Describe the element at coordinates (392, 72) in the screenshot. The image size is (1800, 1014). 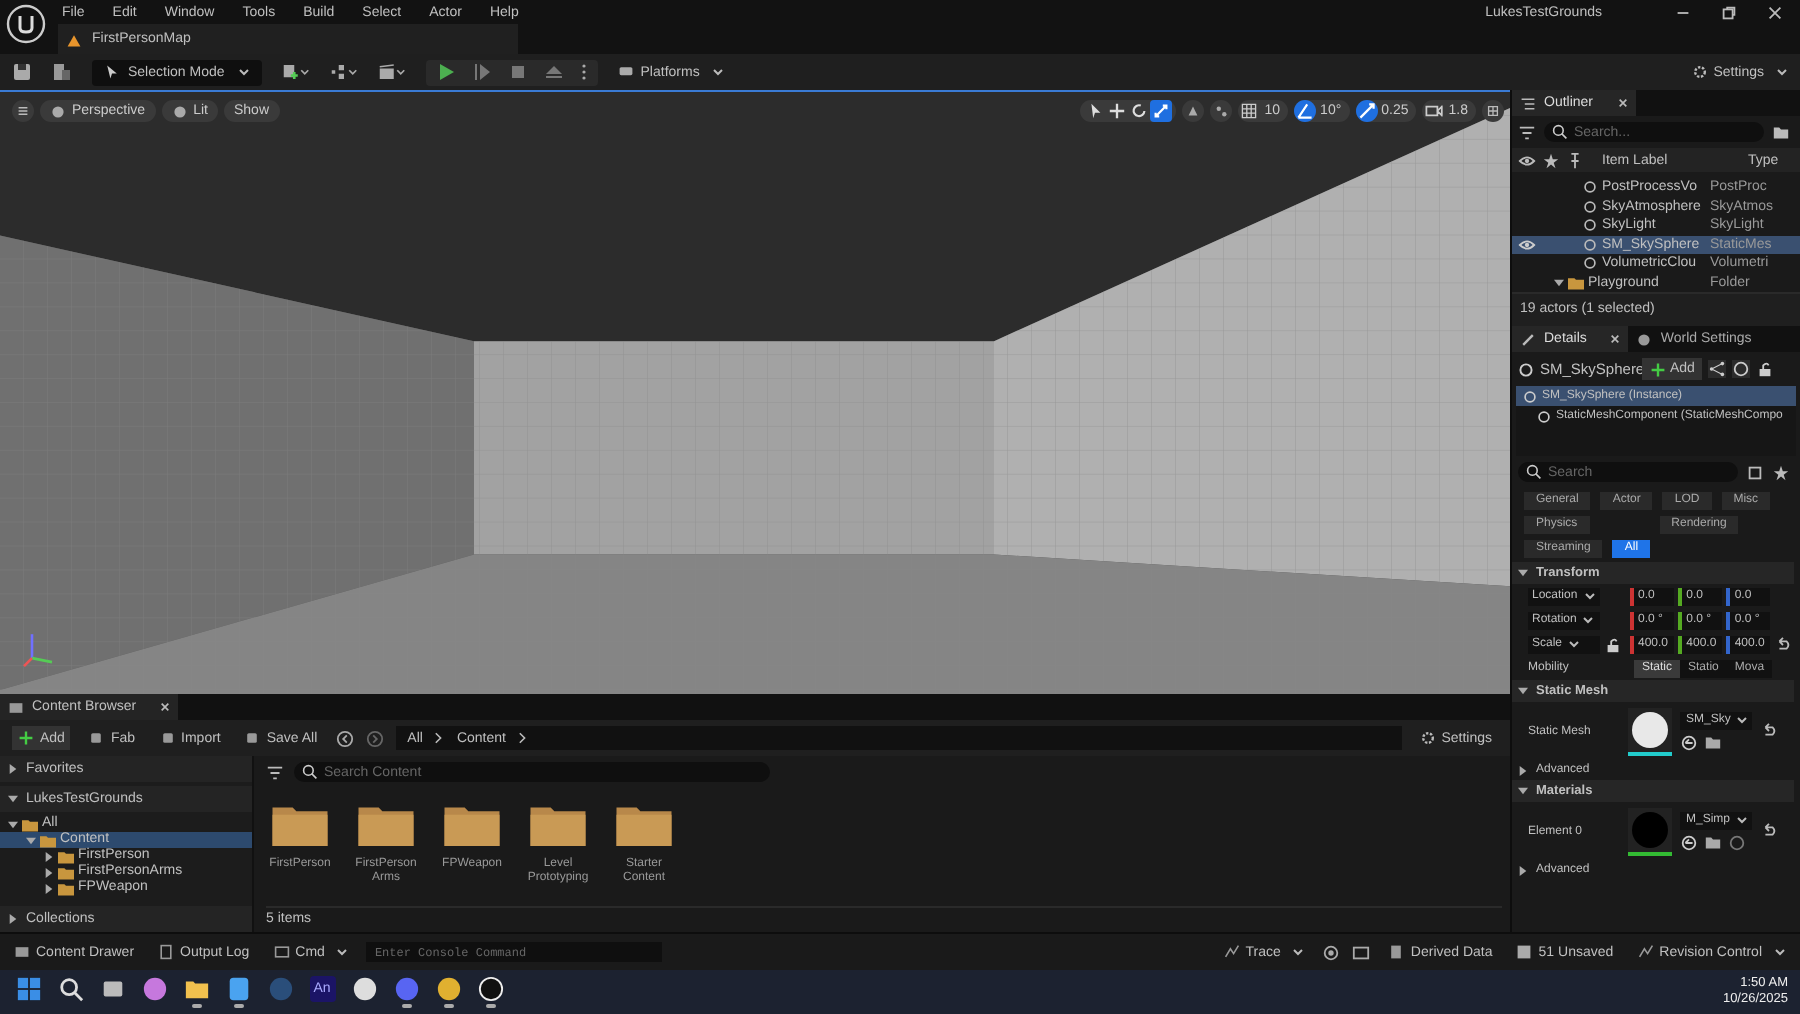
I see `clapperboard-icon` at that location.